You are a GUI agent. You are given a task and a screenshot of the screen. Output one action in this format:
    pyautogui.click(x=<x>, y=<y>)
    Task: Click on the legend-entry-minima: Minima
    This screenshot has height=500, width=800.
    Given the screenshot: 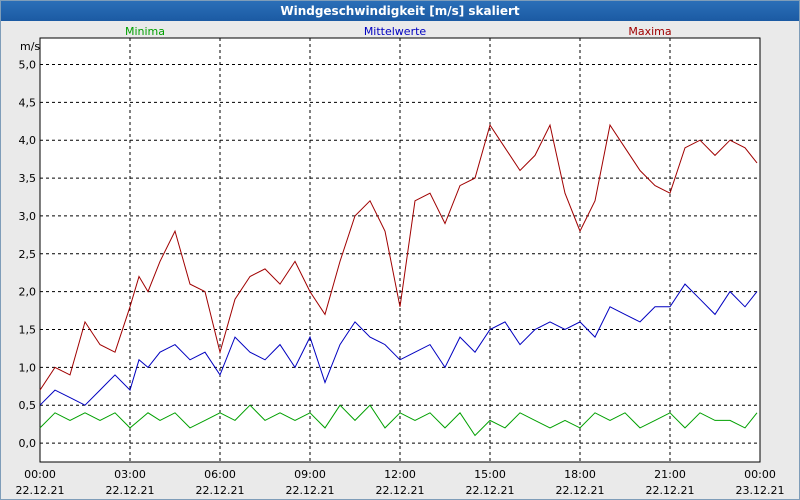 What is the action you would take?
    pyautogui.click(x=145, y=31)
    